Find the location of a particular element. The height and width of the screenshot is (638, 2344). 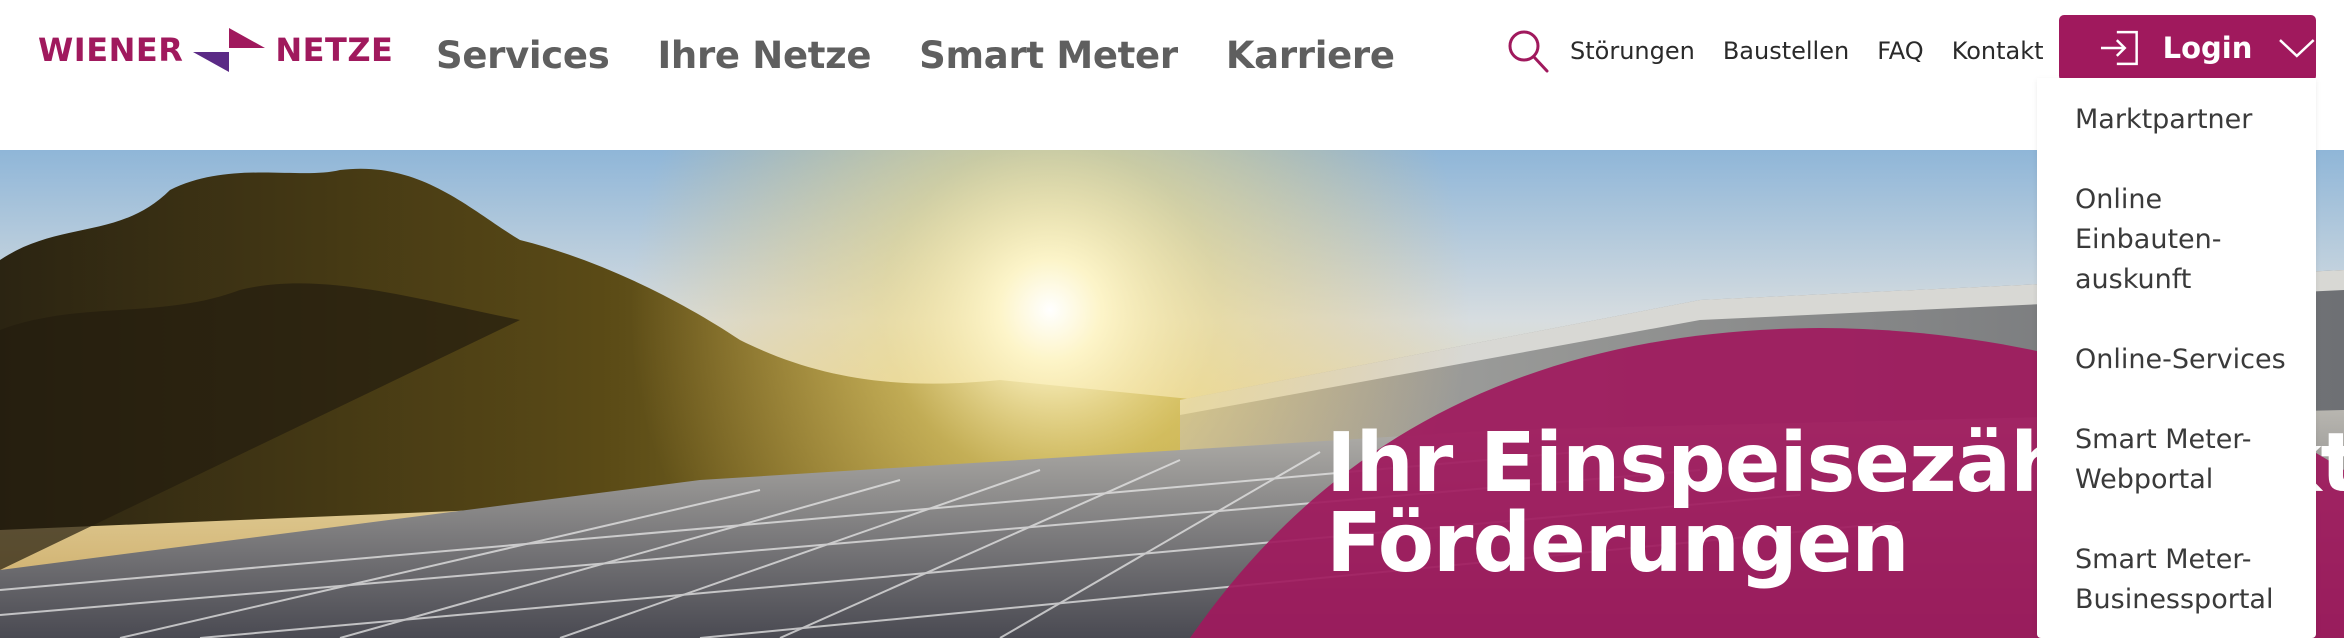

brand-logo: WIENER NETZE is located at coordinates (215, 50).